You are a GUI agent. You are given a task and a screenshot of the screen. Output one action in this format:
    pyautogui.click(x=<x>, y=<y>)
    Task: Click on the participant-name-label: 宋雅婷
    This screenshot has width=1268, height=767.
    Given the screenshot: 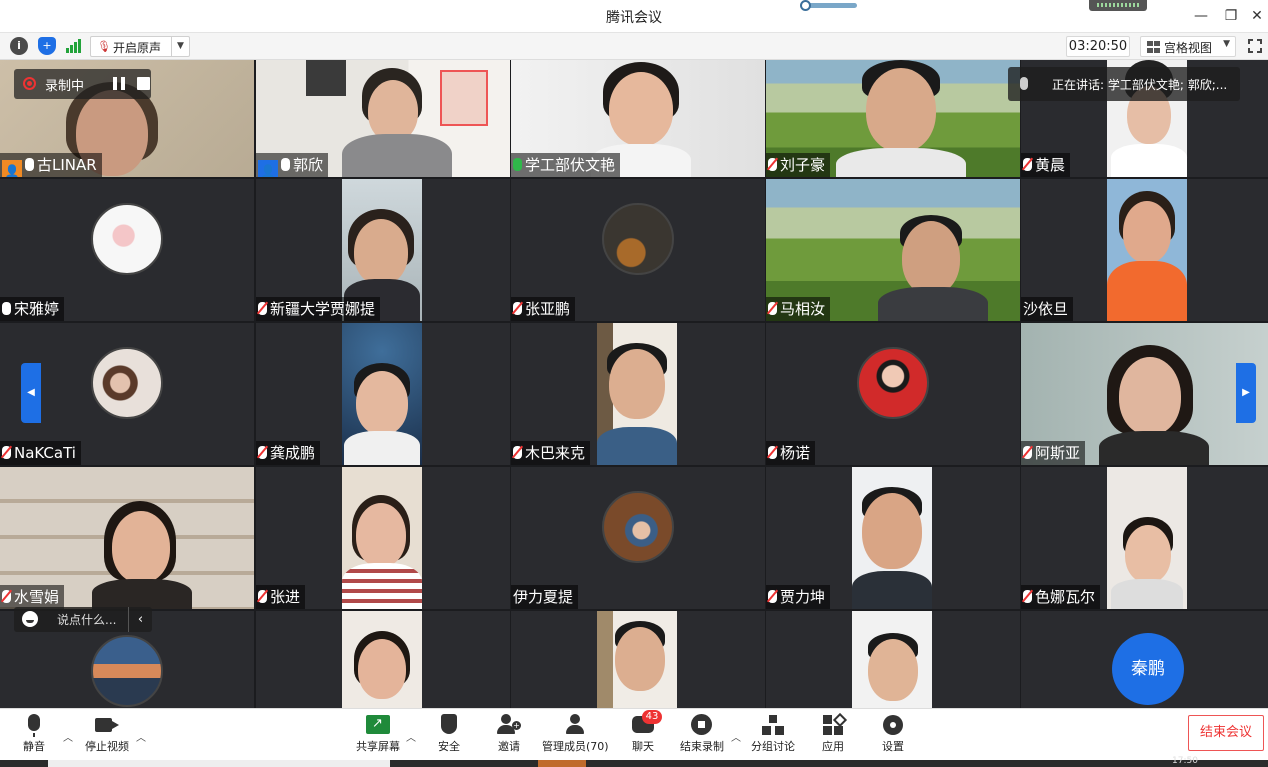 What is the action you would take?
    pyautogui.click(x=32, y=309)
    